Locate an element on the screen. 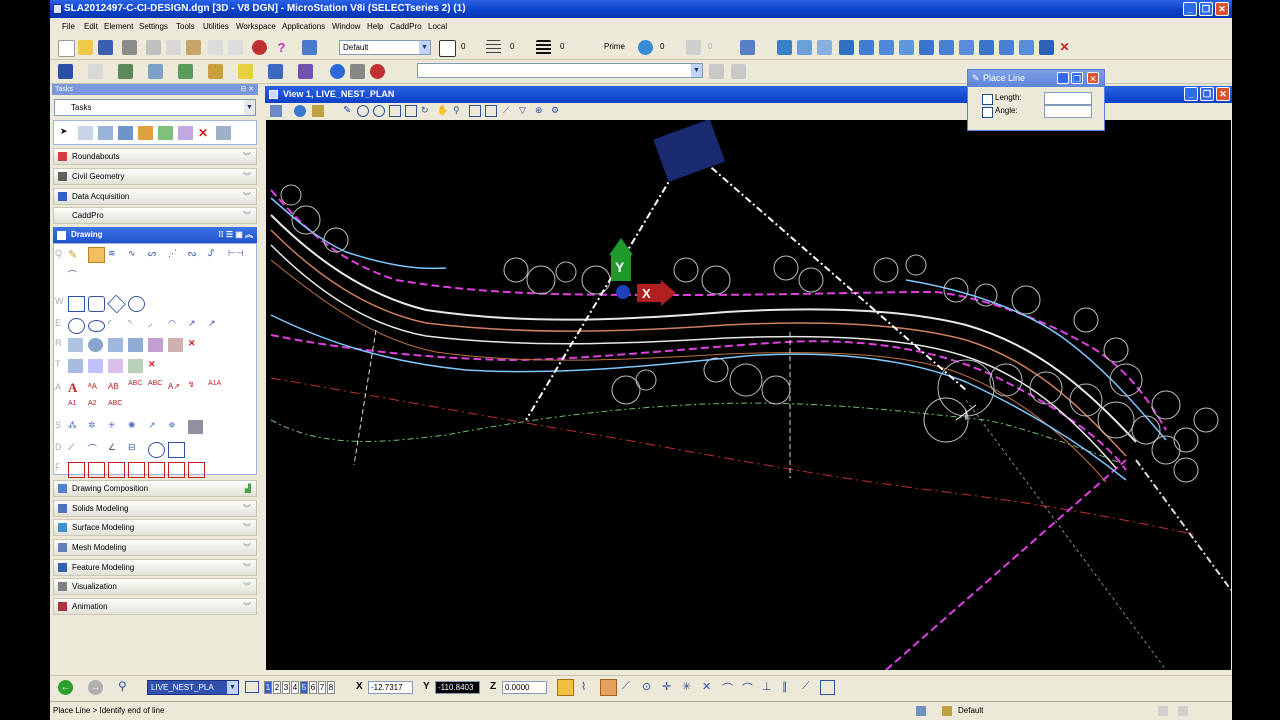 Image resolution: width=1280 pixels, height=720 pixels. length-input is located at coordinates (1068, 98).